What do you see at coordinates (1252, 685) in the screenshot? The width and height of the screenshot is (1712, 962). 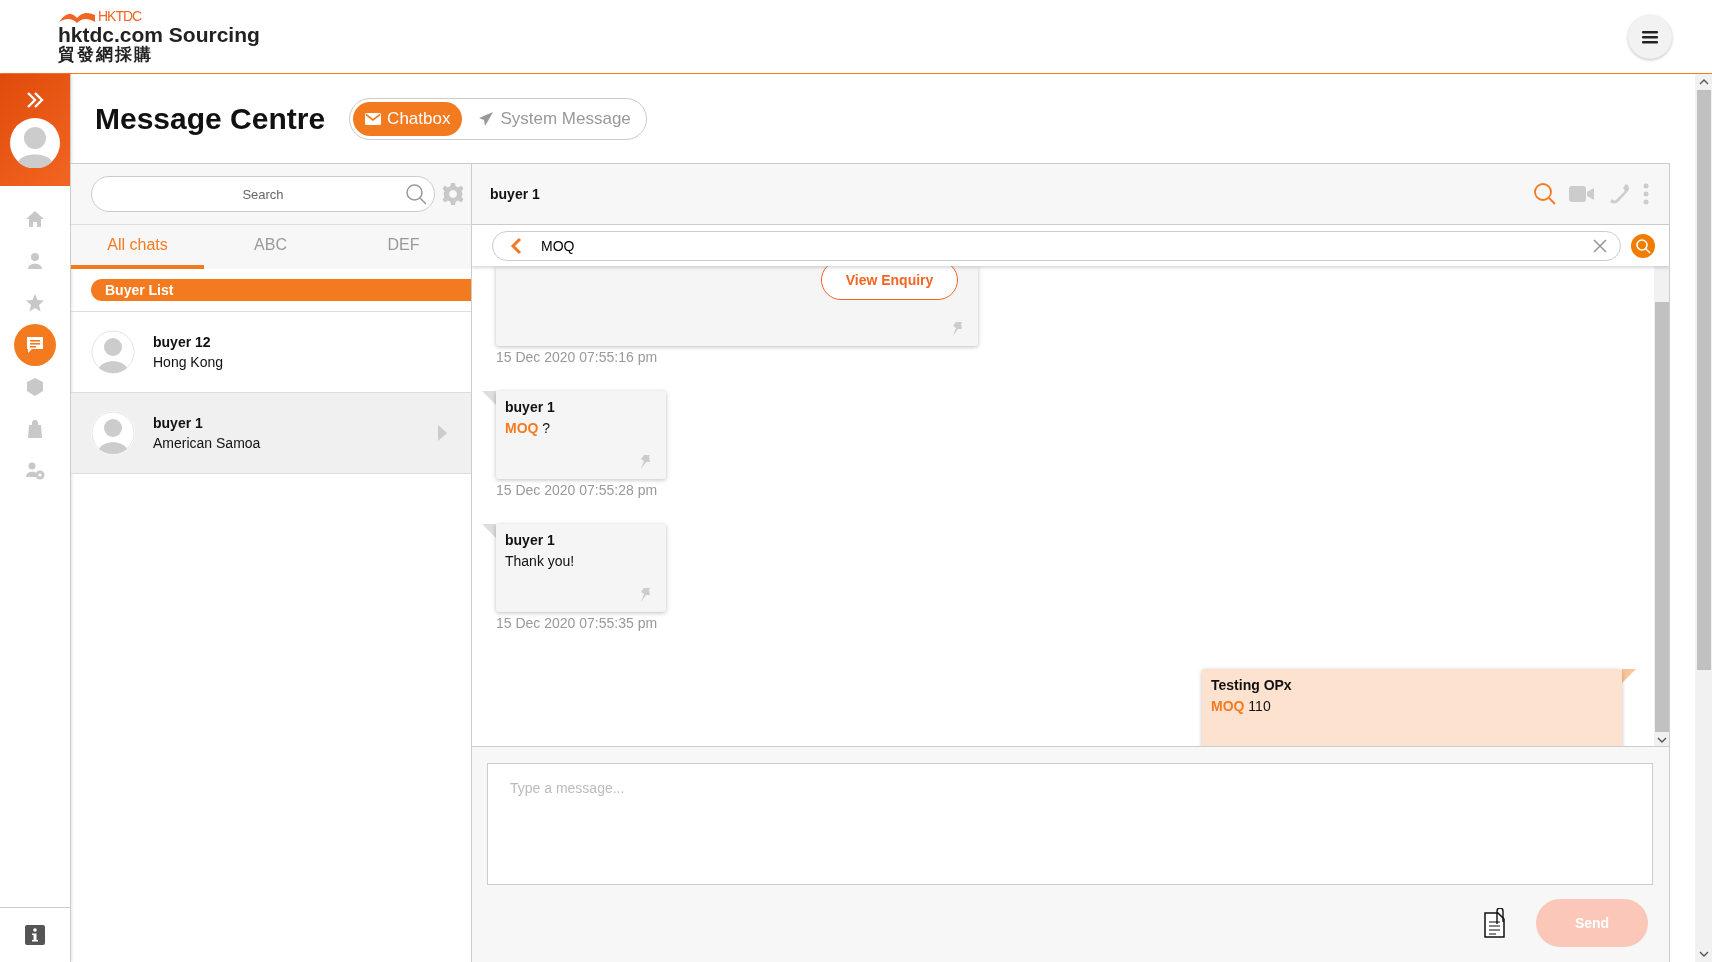 I see `message-sender: Testing OPx` at bounding box center [1252, 685].